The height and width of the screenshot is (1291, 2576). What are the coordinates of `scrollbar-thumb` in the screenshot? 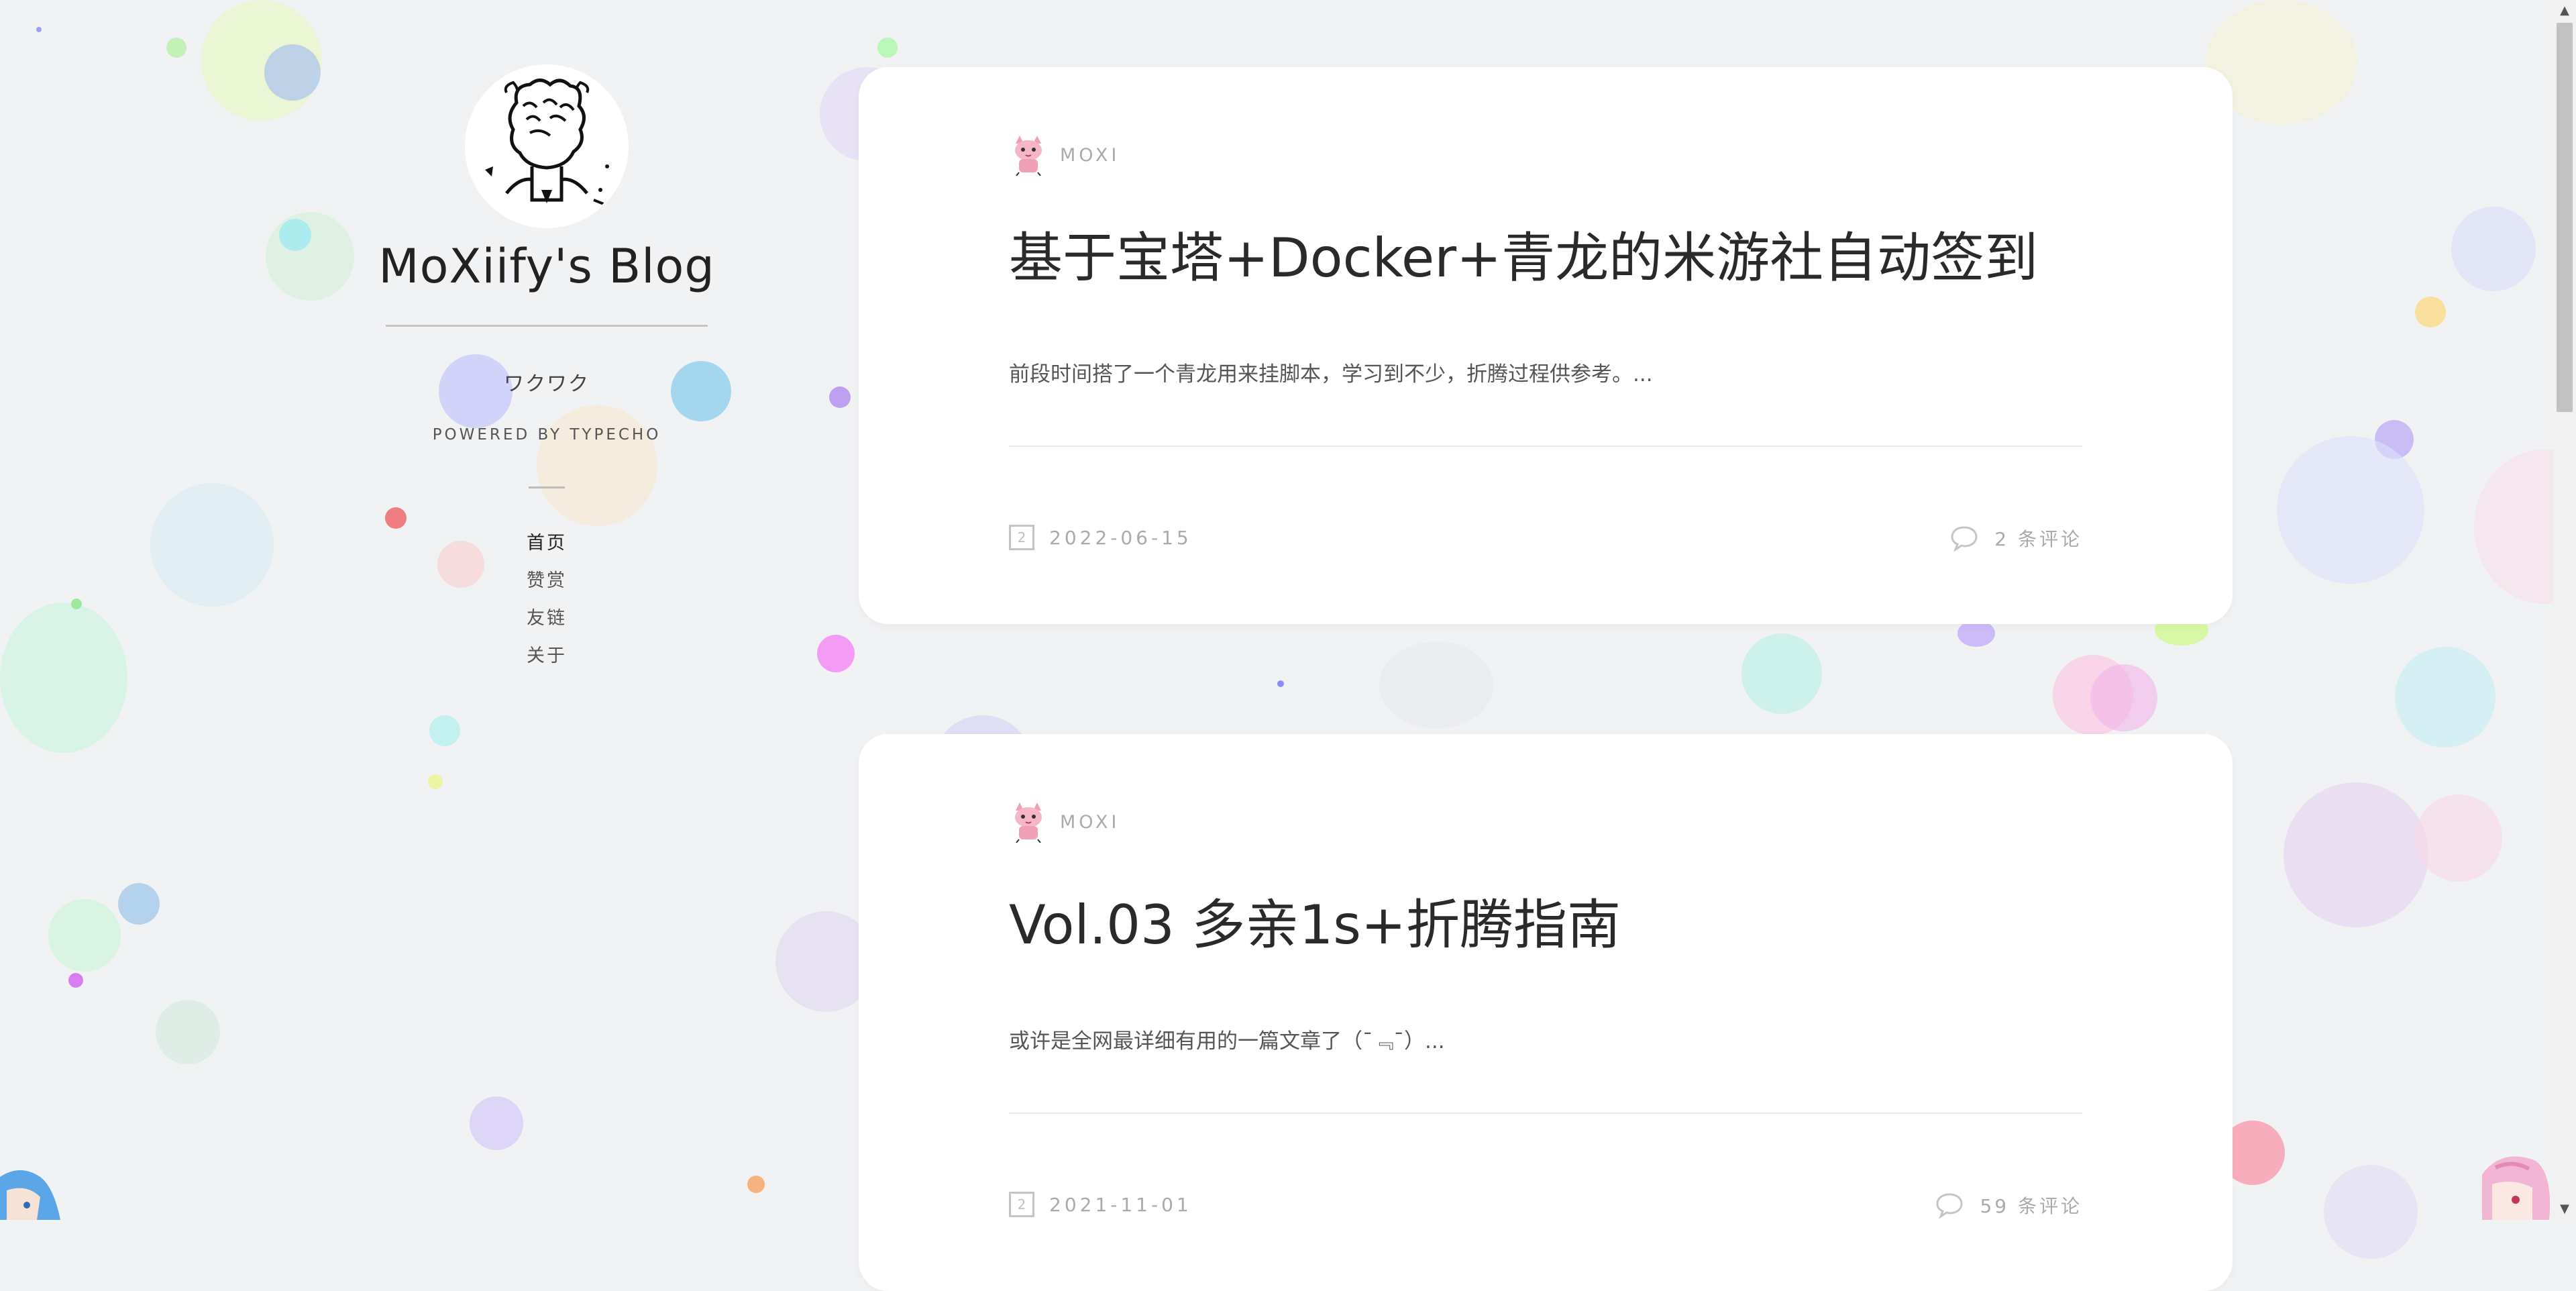 It's located at (2565, 217).